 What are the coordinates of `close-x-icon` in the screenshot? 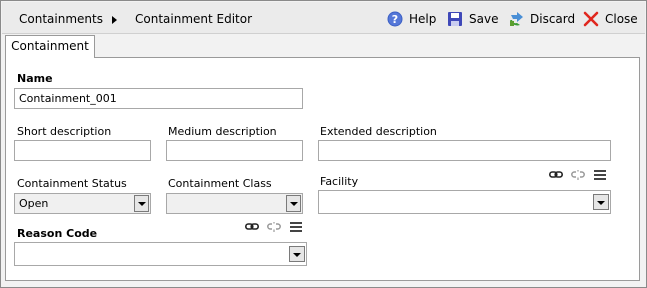 It's located at (591, 19).